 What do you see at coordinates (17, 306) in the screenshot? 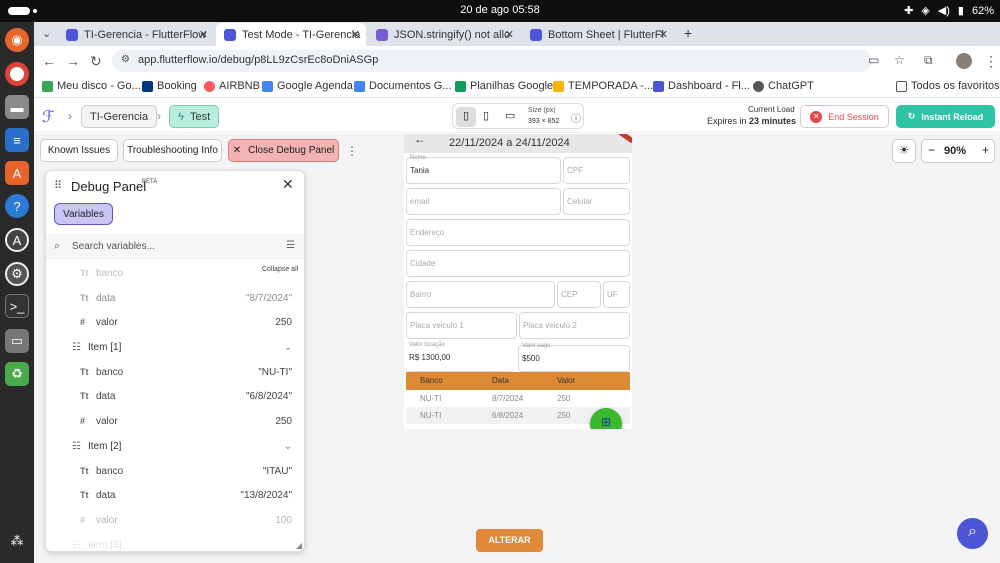
I see `terminal-icon: >_` at bounding box center [17, 306].